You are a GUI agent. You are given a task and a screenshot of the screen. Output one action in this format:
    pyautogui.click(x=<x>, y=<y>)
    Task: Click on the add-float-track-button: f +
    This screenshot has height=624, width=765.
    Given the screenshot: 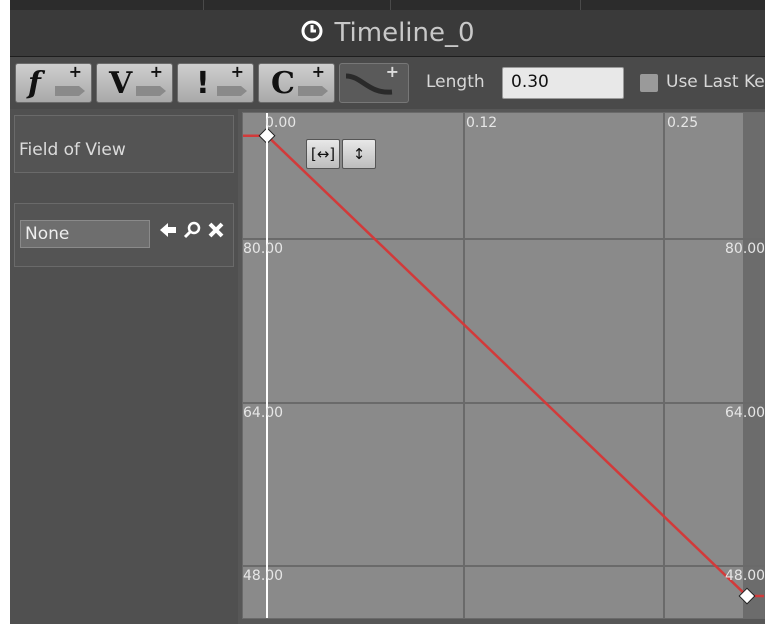 What is the action you would take?
    pyautogui.click(x=53, y=83)
    